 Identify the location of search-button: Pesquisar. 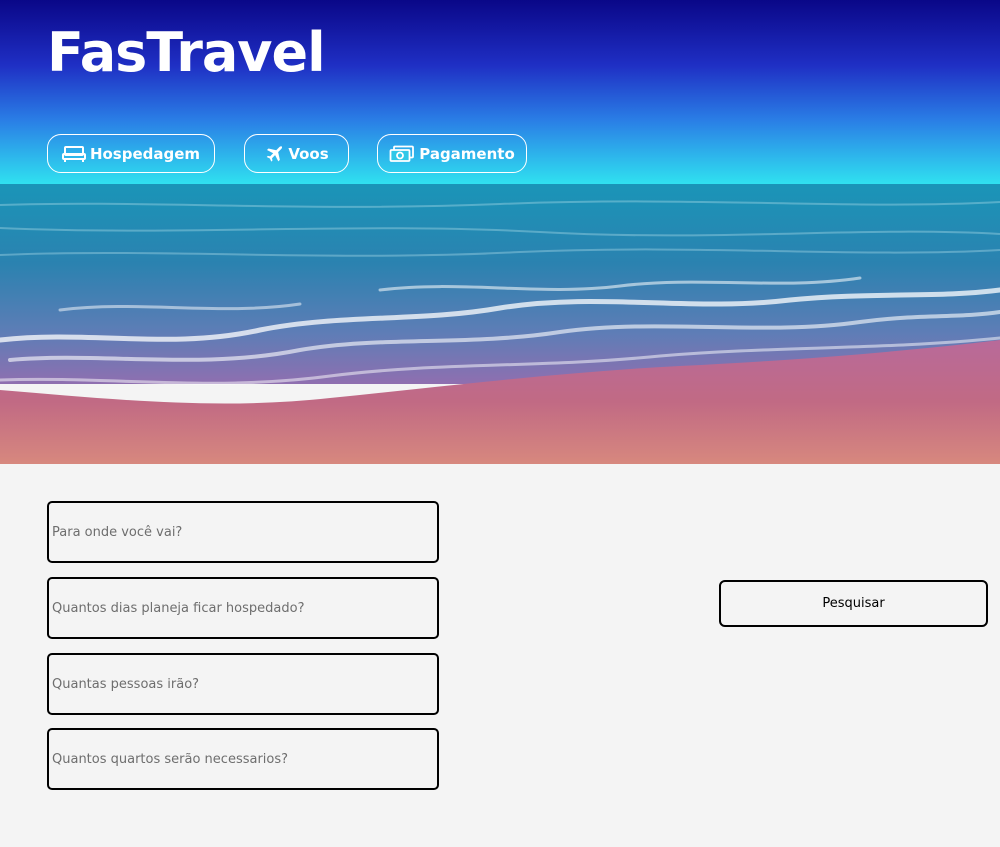
(853, 603).